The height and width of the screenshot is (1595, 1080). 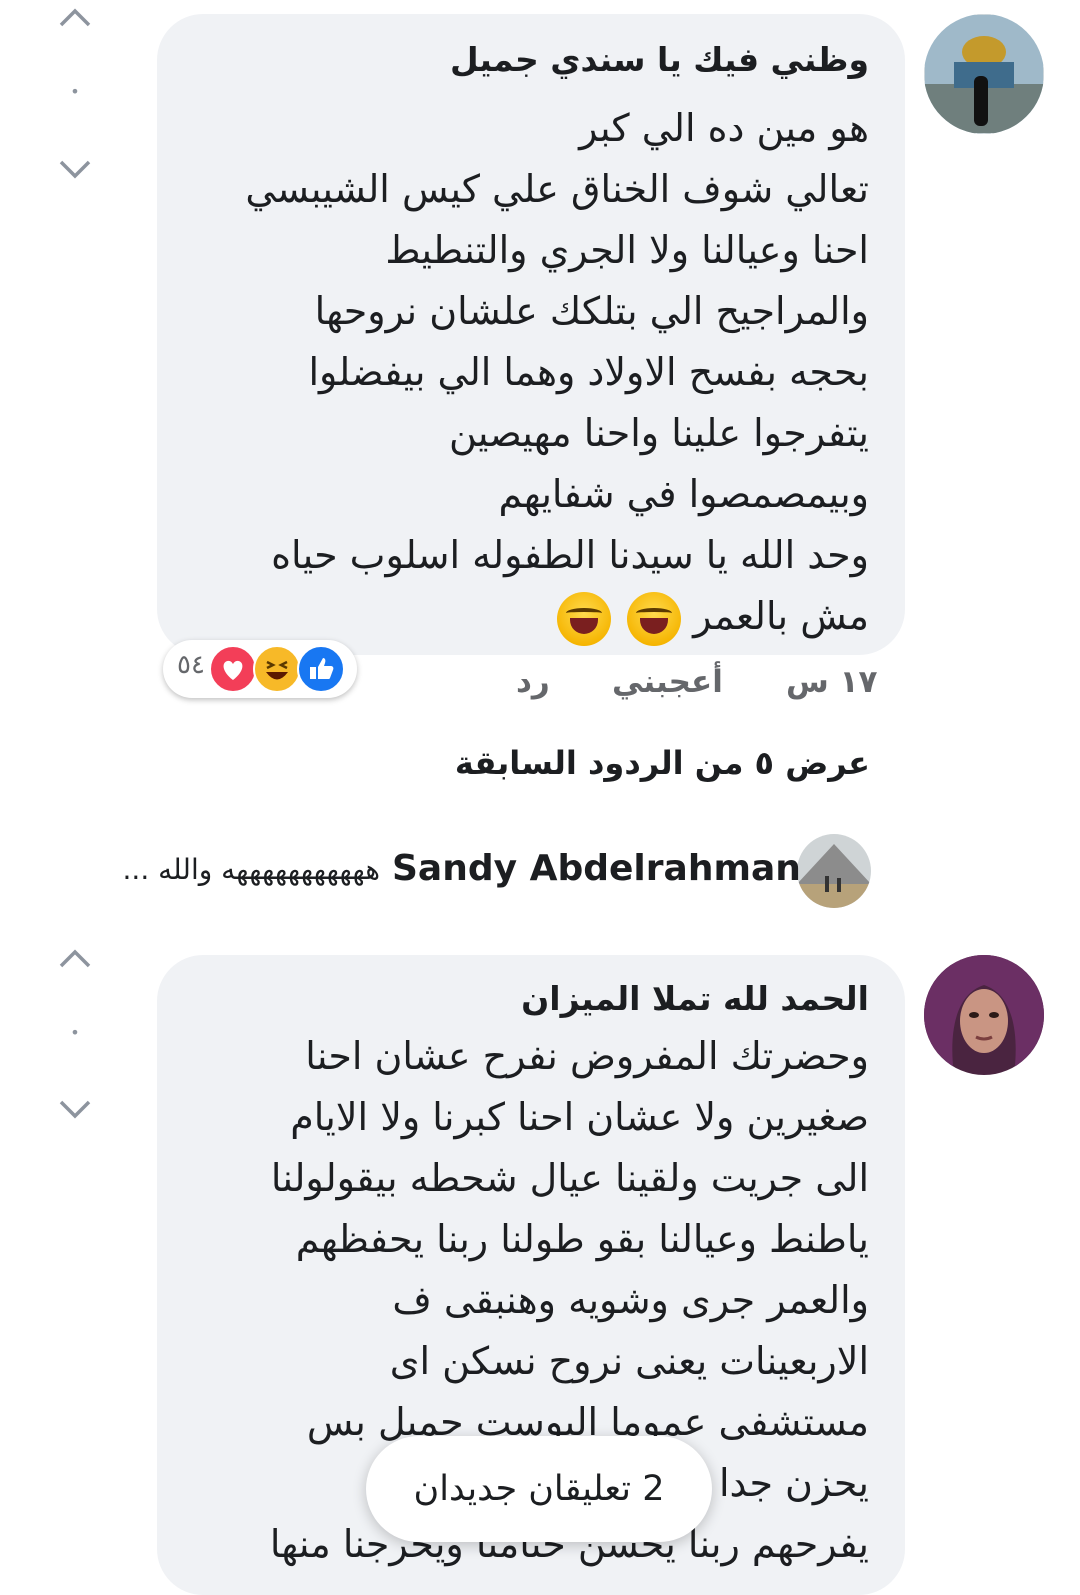 I want to click on like-link: أعجبني, so click(x=667, y=686).